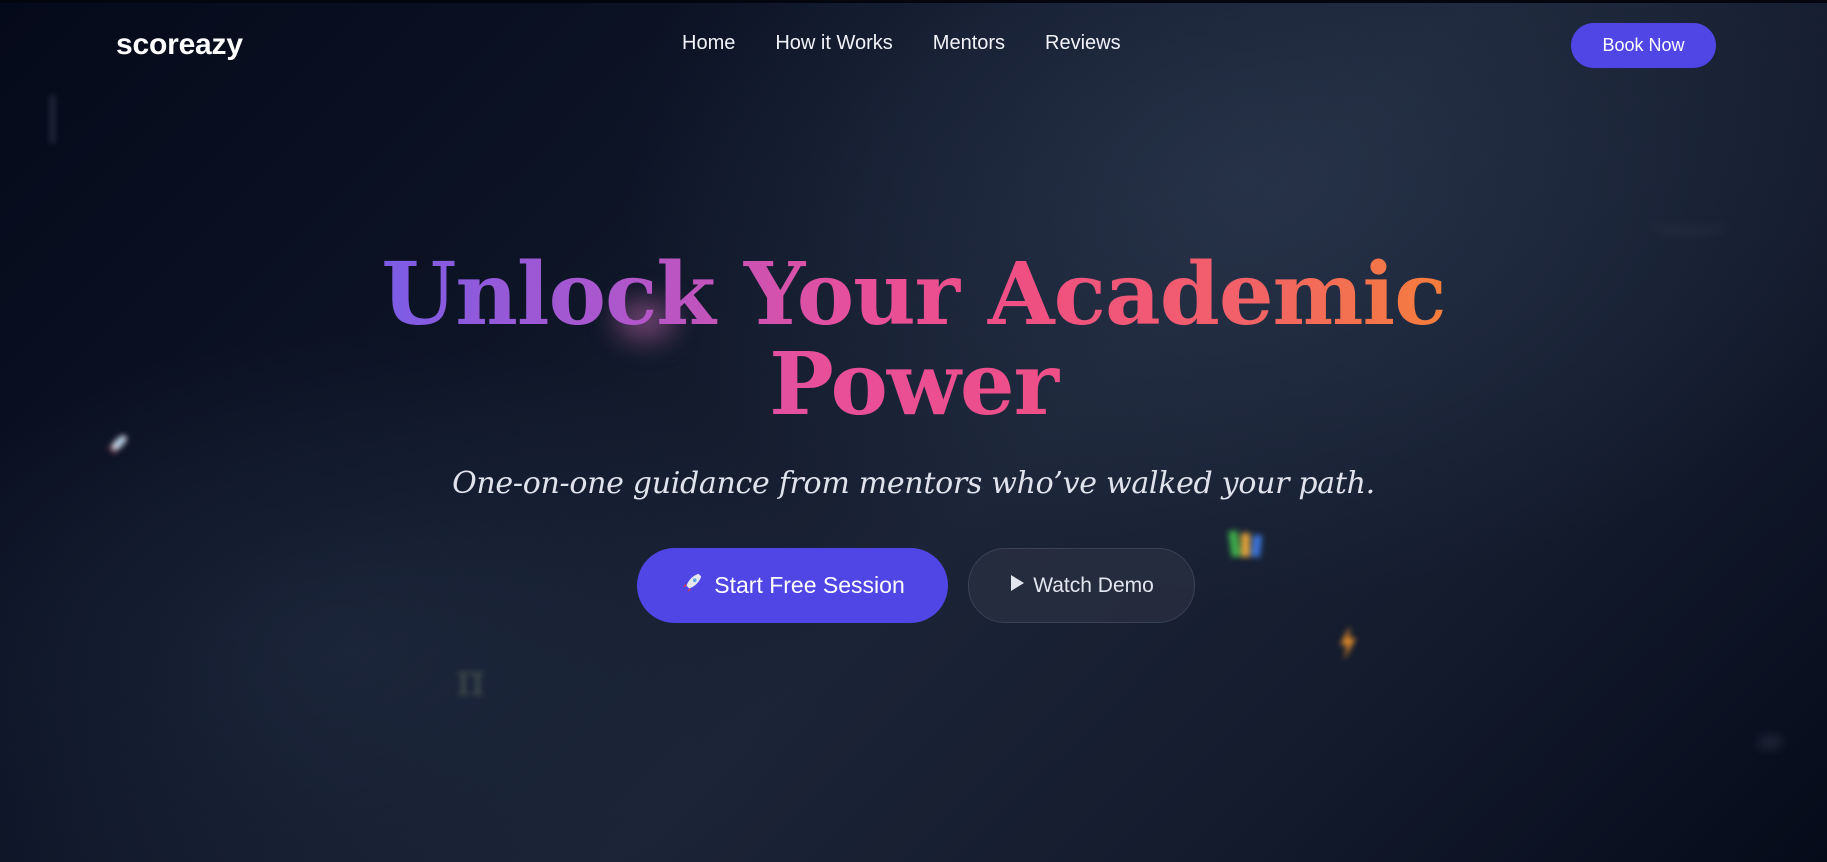 Image resolution: width=1827 pixels, height=862 pixels. I want to click on hero-title-line1: Unlock Your Academic, so click(913, 294).